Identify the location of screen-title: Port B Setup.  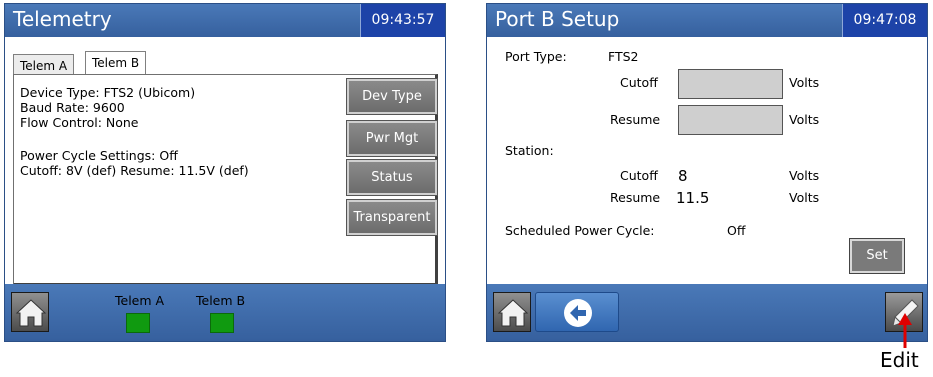
(557, 19).